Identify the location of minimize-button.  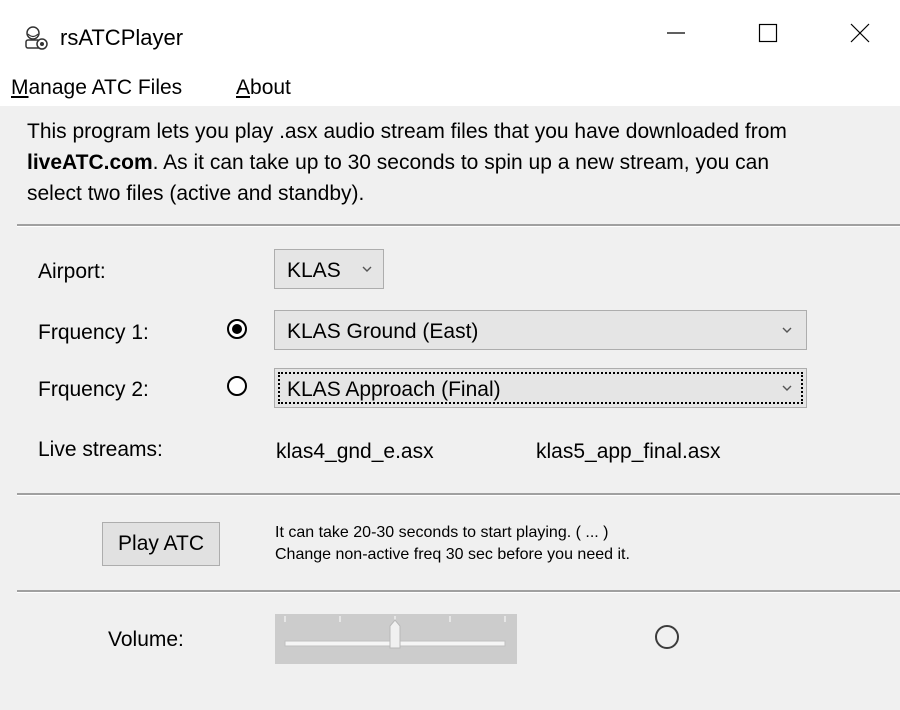
(676, 35).